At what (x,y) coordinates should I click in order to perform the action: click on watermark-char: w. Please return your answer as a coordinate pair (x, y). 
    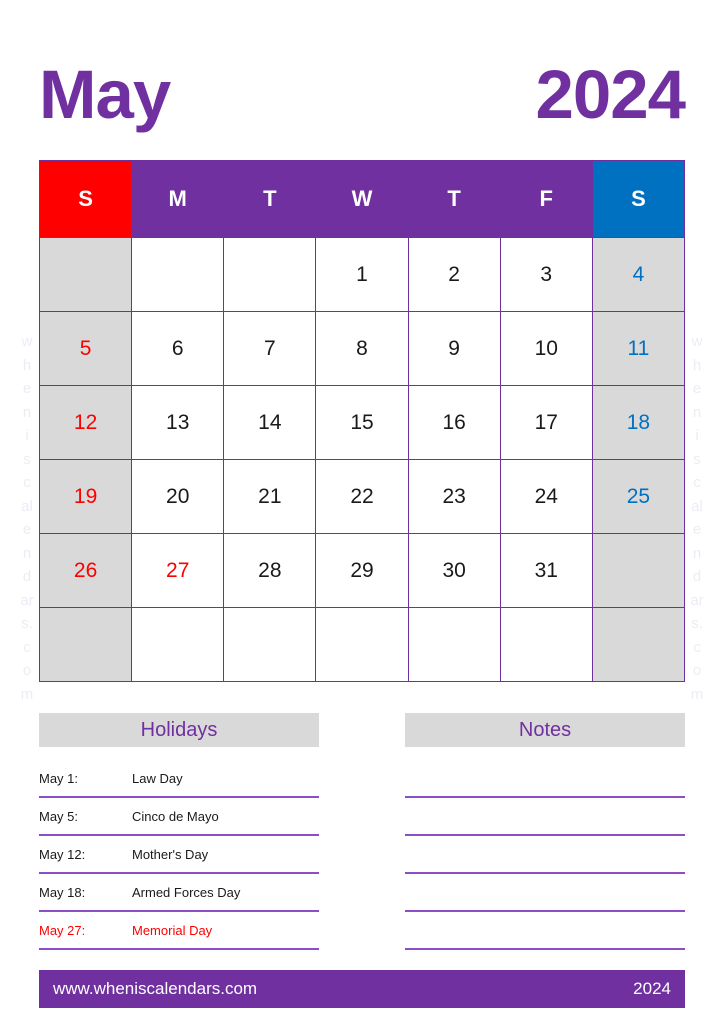
    Looking at the image, I should click on (697, 341).